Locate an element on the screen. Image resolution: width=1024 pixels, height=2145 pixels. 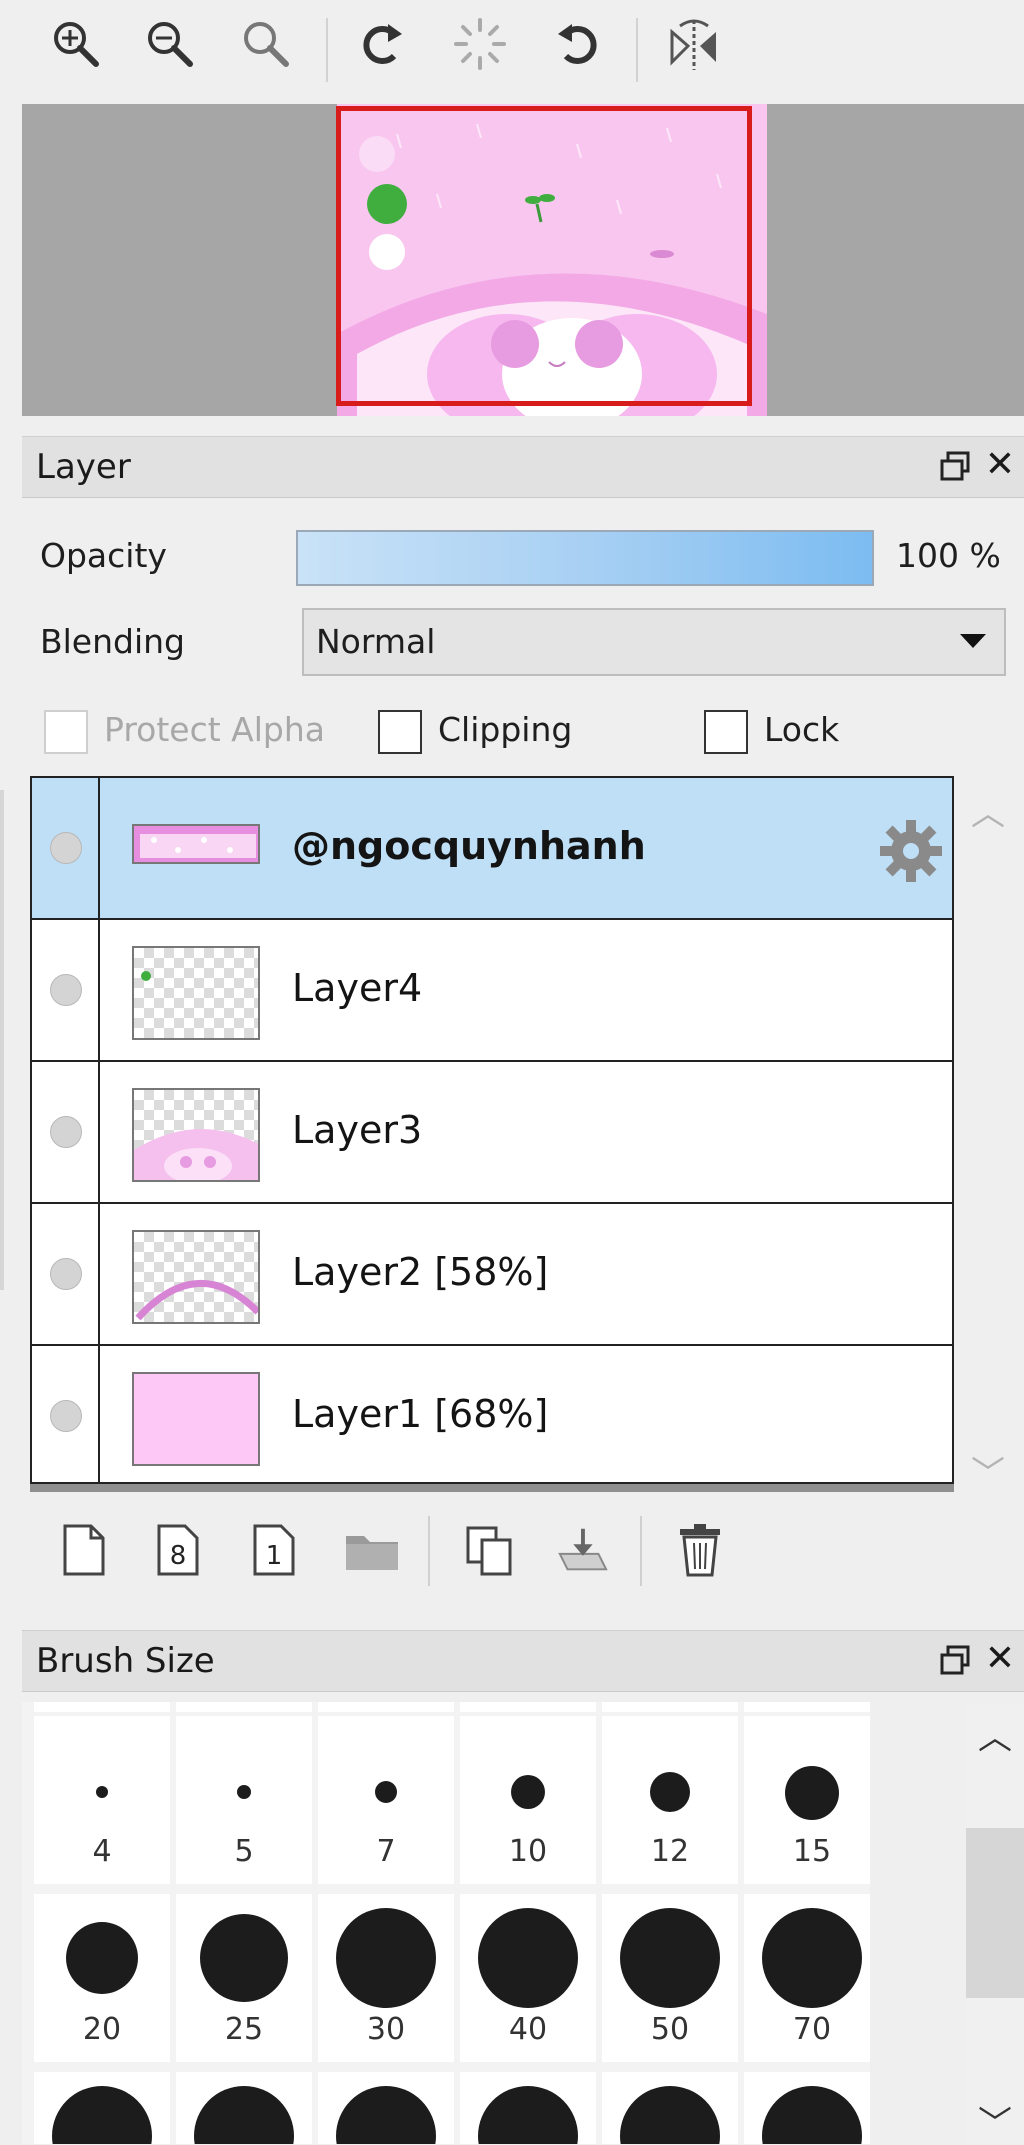
clipping-checkbox is located at coordinates (400, 732).